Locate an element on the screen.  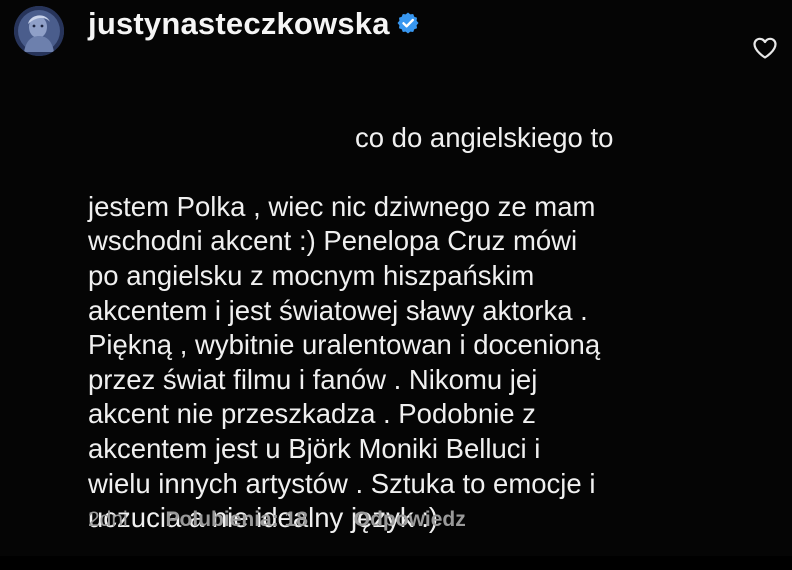
username: justynasteczkowska is located at coordinates (254, 24).